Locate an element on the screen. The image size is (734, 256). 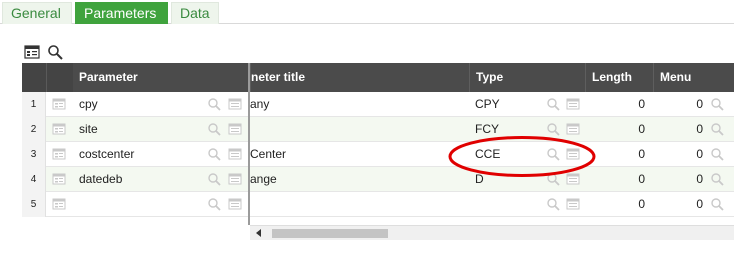
cell-parameter: cpy is located at coordinates (139, 104).